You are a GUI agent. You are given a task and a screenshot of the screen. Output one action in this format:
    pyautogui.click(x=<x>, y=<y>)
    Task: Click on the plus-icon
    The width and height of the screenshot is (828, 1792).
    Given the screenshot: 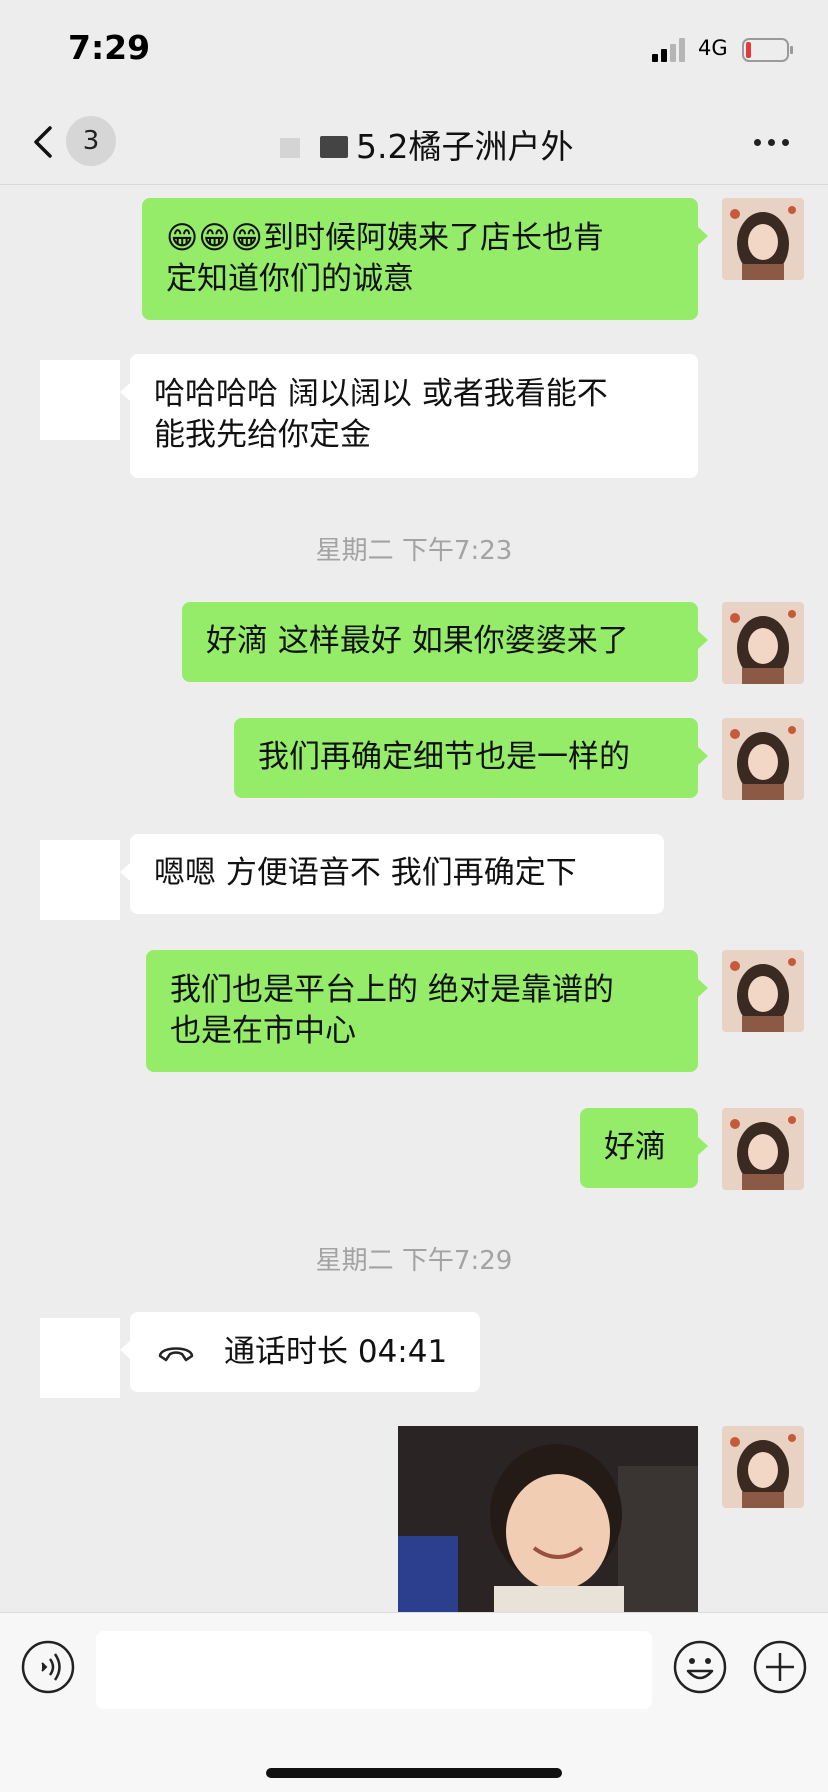 What is the action you would take?
    pyautogui.click(x=780, y=1667)
    